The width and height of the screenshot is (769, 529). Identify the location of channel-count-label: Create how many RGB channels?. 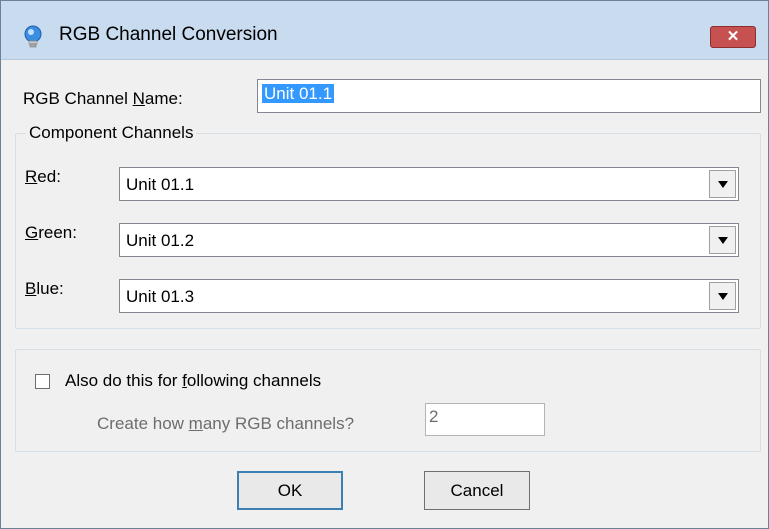
(226, 423).